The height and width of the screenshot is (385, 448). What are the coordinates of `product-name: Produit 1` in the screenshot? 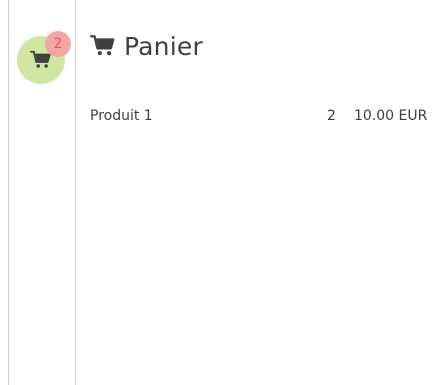 It's located at (121, 116).